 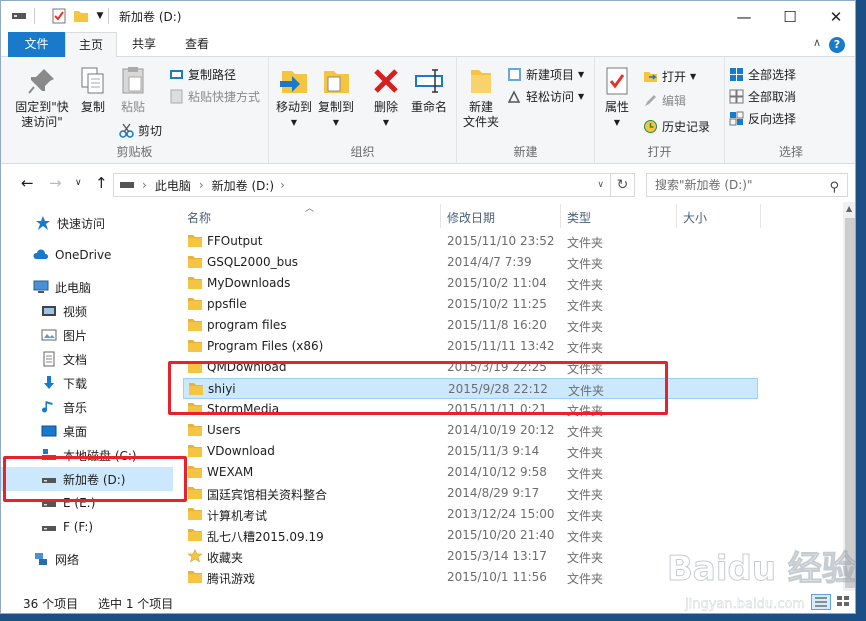 What do you see at coordinates (133, 90) in the screenshot?
I see `paste-button: 粘贴` at bounding box center [133, 90].